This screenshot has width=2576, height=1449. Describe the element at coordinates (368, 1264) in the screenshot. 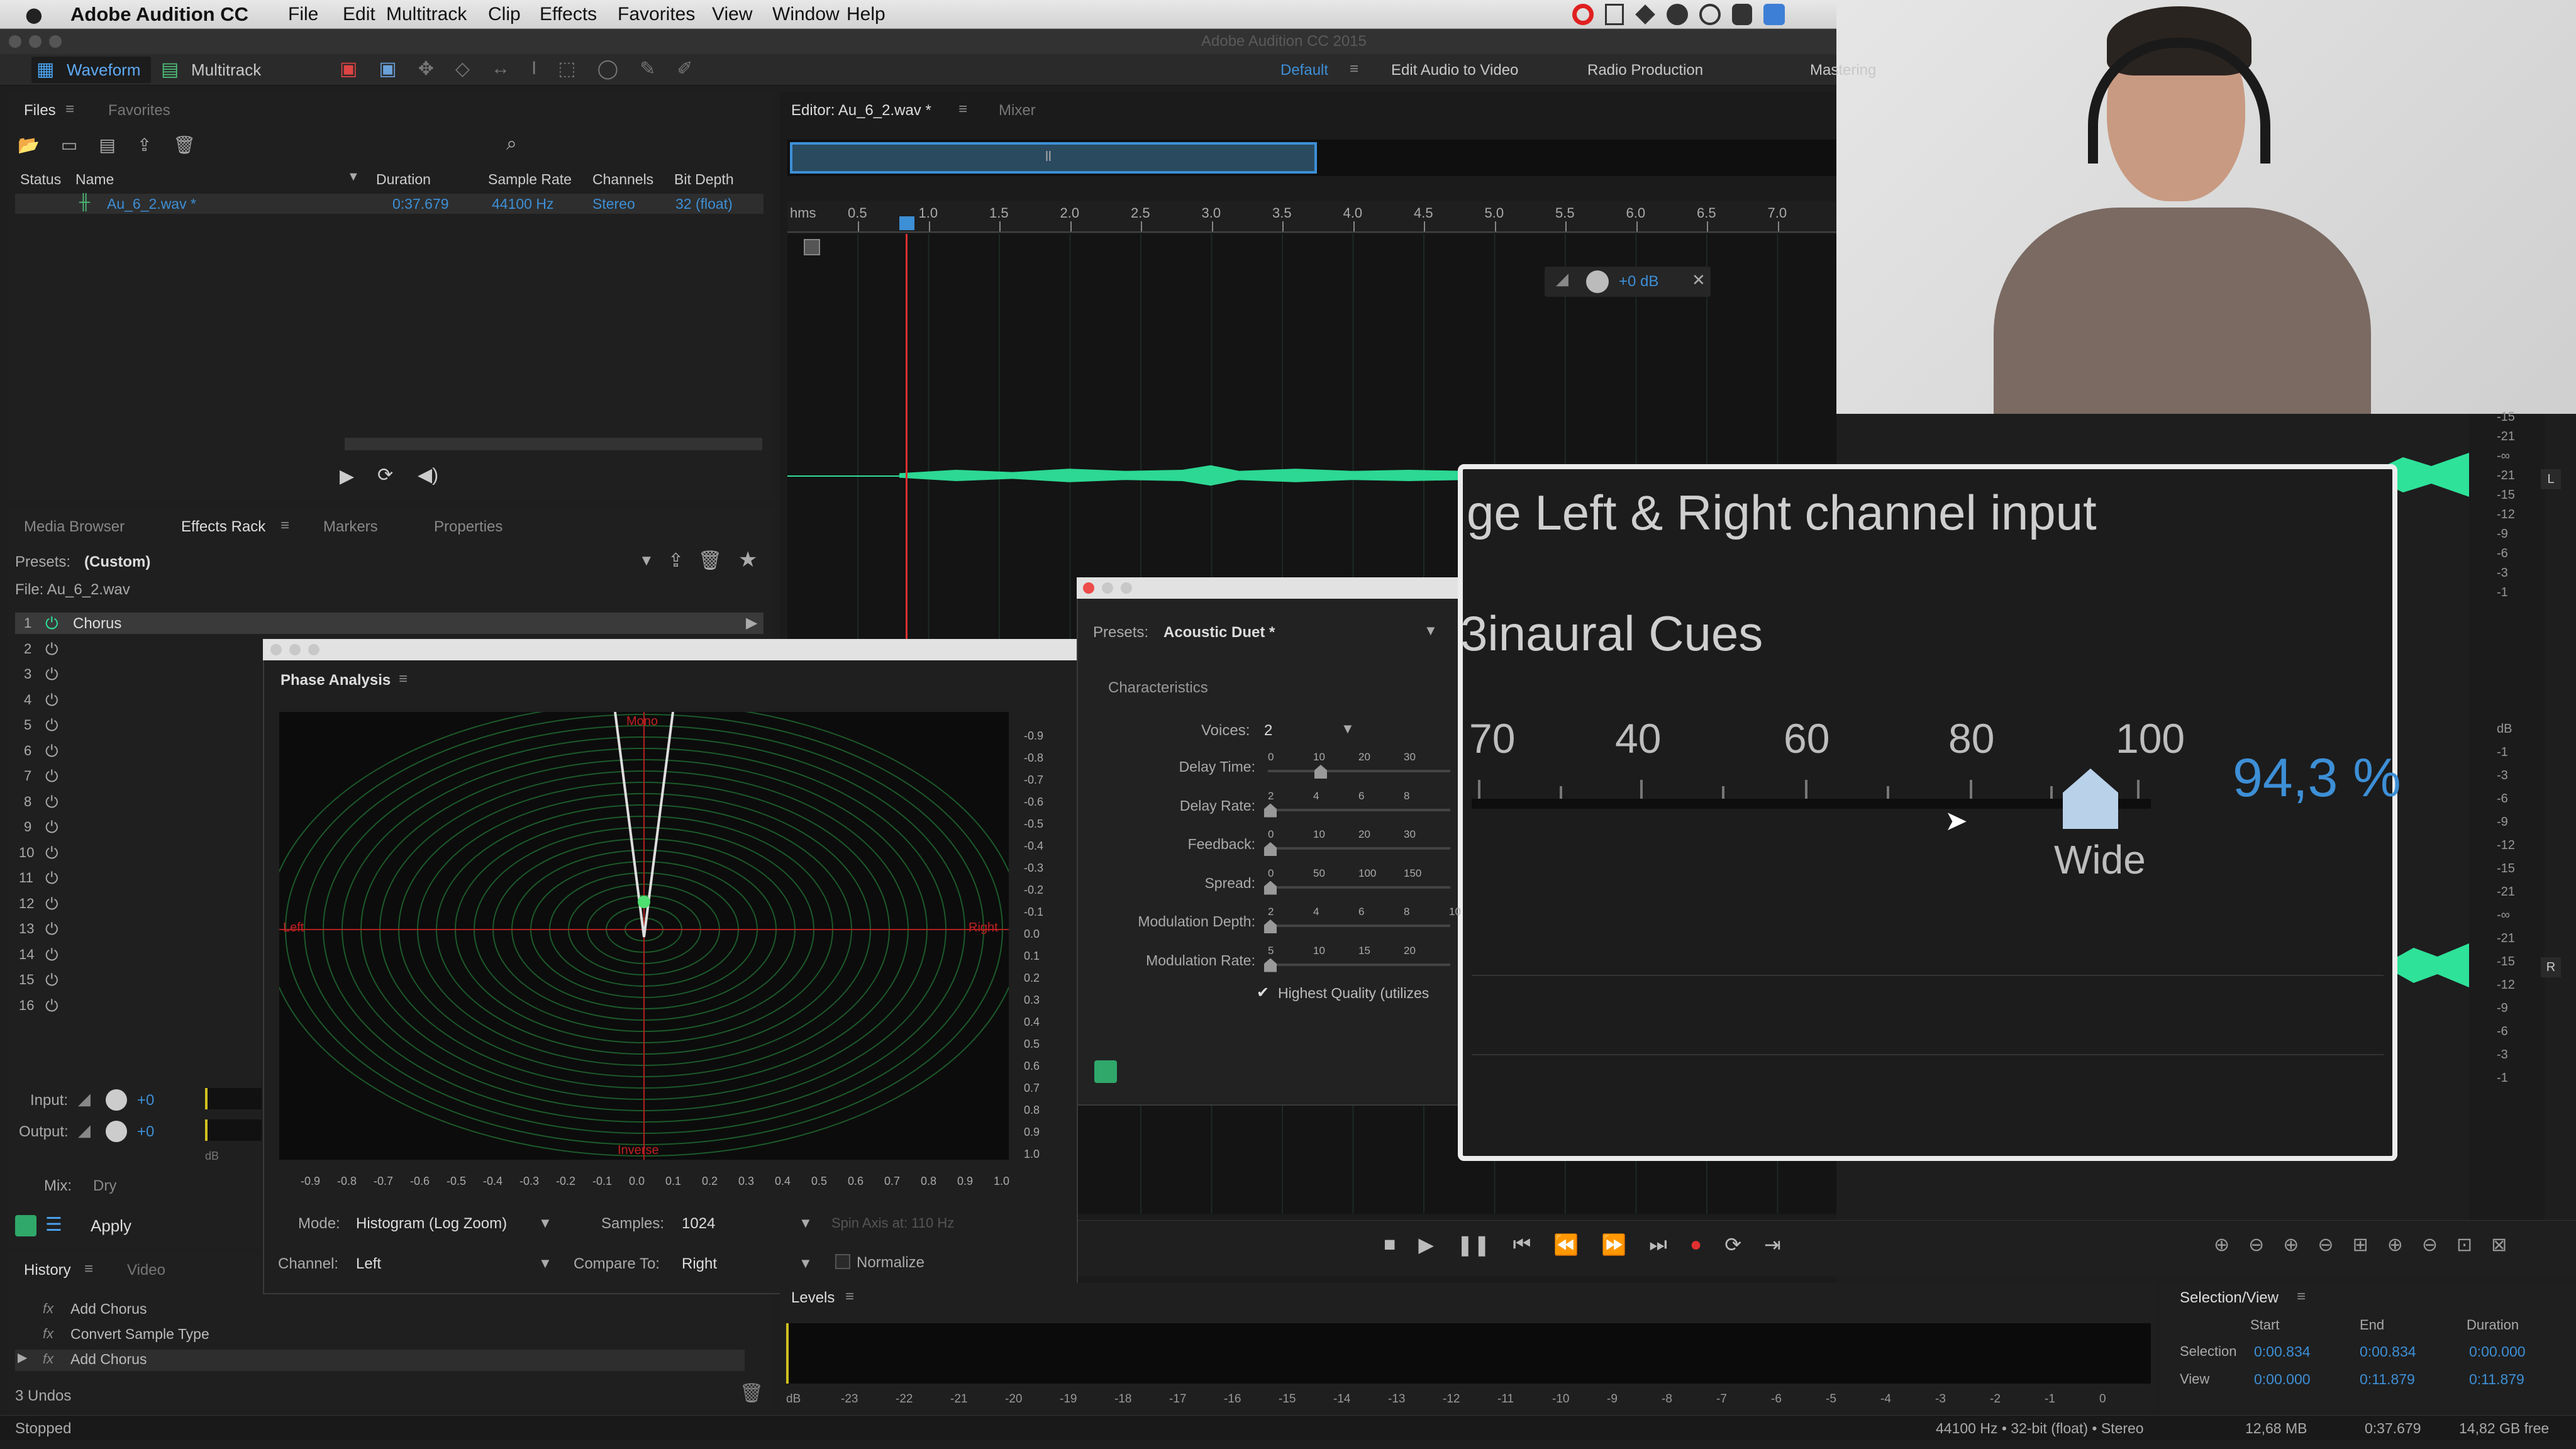

I see `channel-dropdown: Left` at that location.